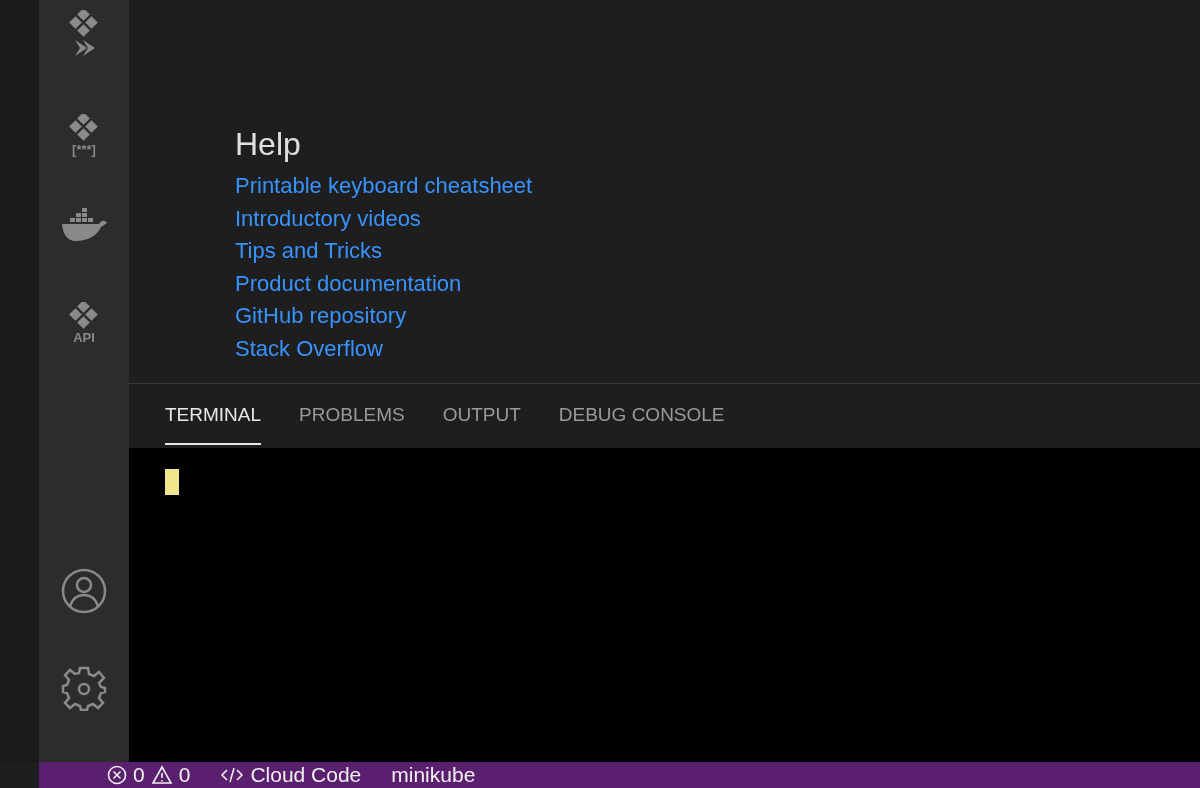 Image resolution: width=1200 pixels, height=788 pixels. Describe the element at coordinates (139, 775) in the screenshot. I see `error-count: 0` at that location.